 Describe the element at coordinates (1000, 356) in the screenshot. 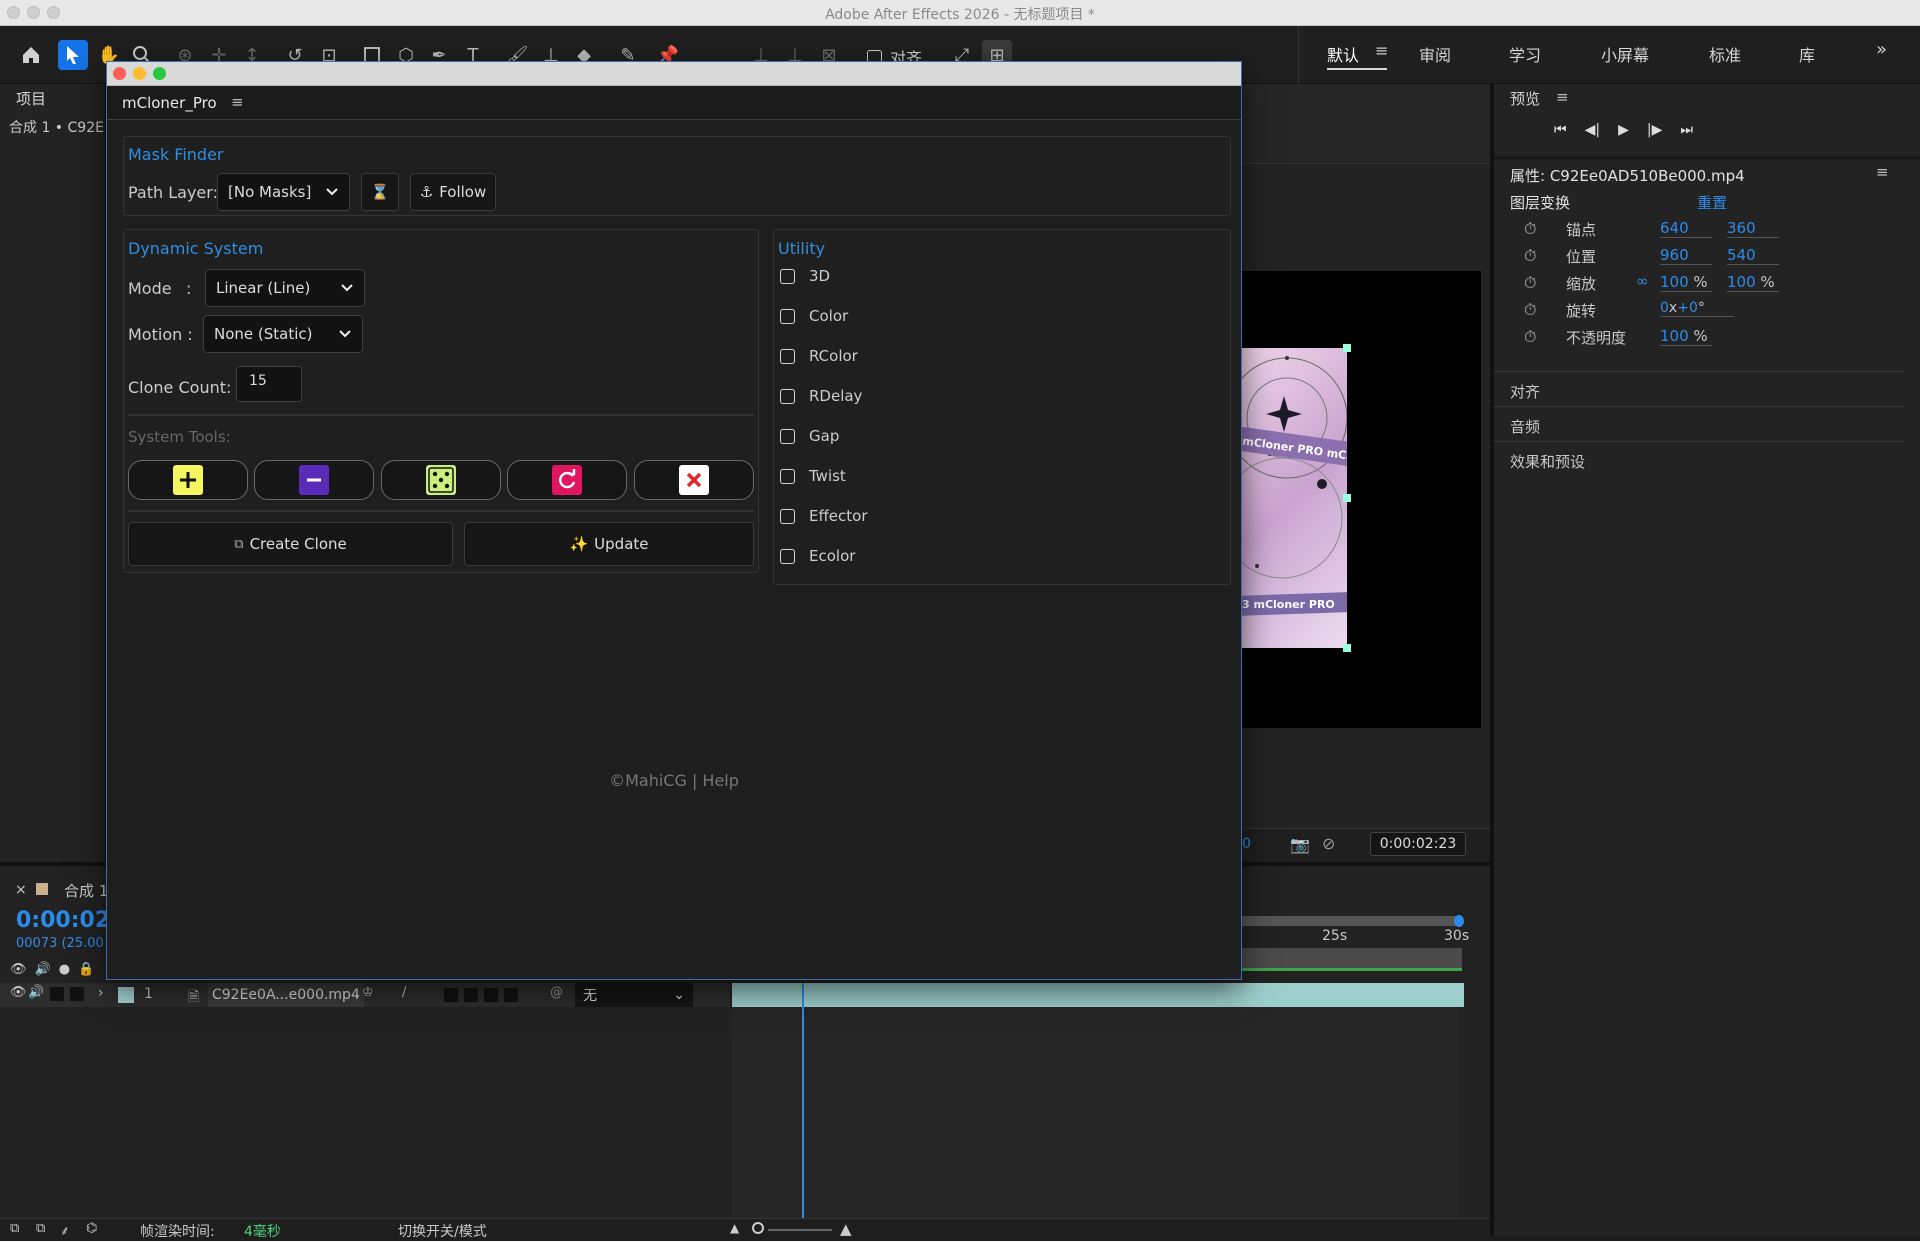

I see `utility-item-rcolor: RColor` at that location.